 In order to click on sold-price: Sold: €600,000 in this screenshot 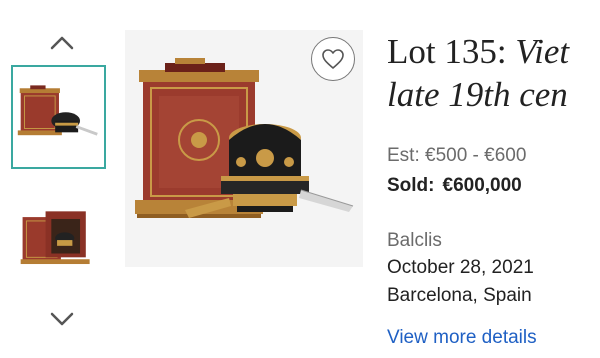, I will do `click(454, 186)`.